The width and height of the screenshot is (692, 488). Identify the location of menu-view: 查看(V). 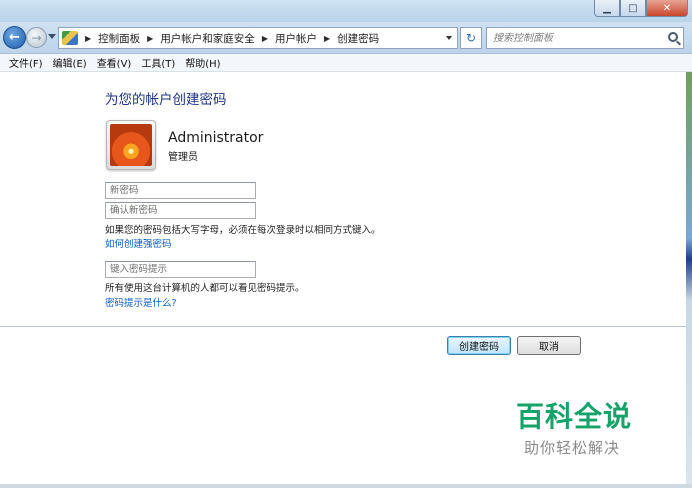
(114, 62).